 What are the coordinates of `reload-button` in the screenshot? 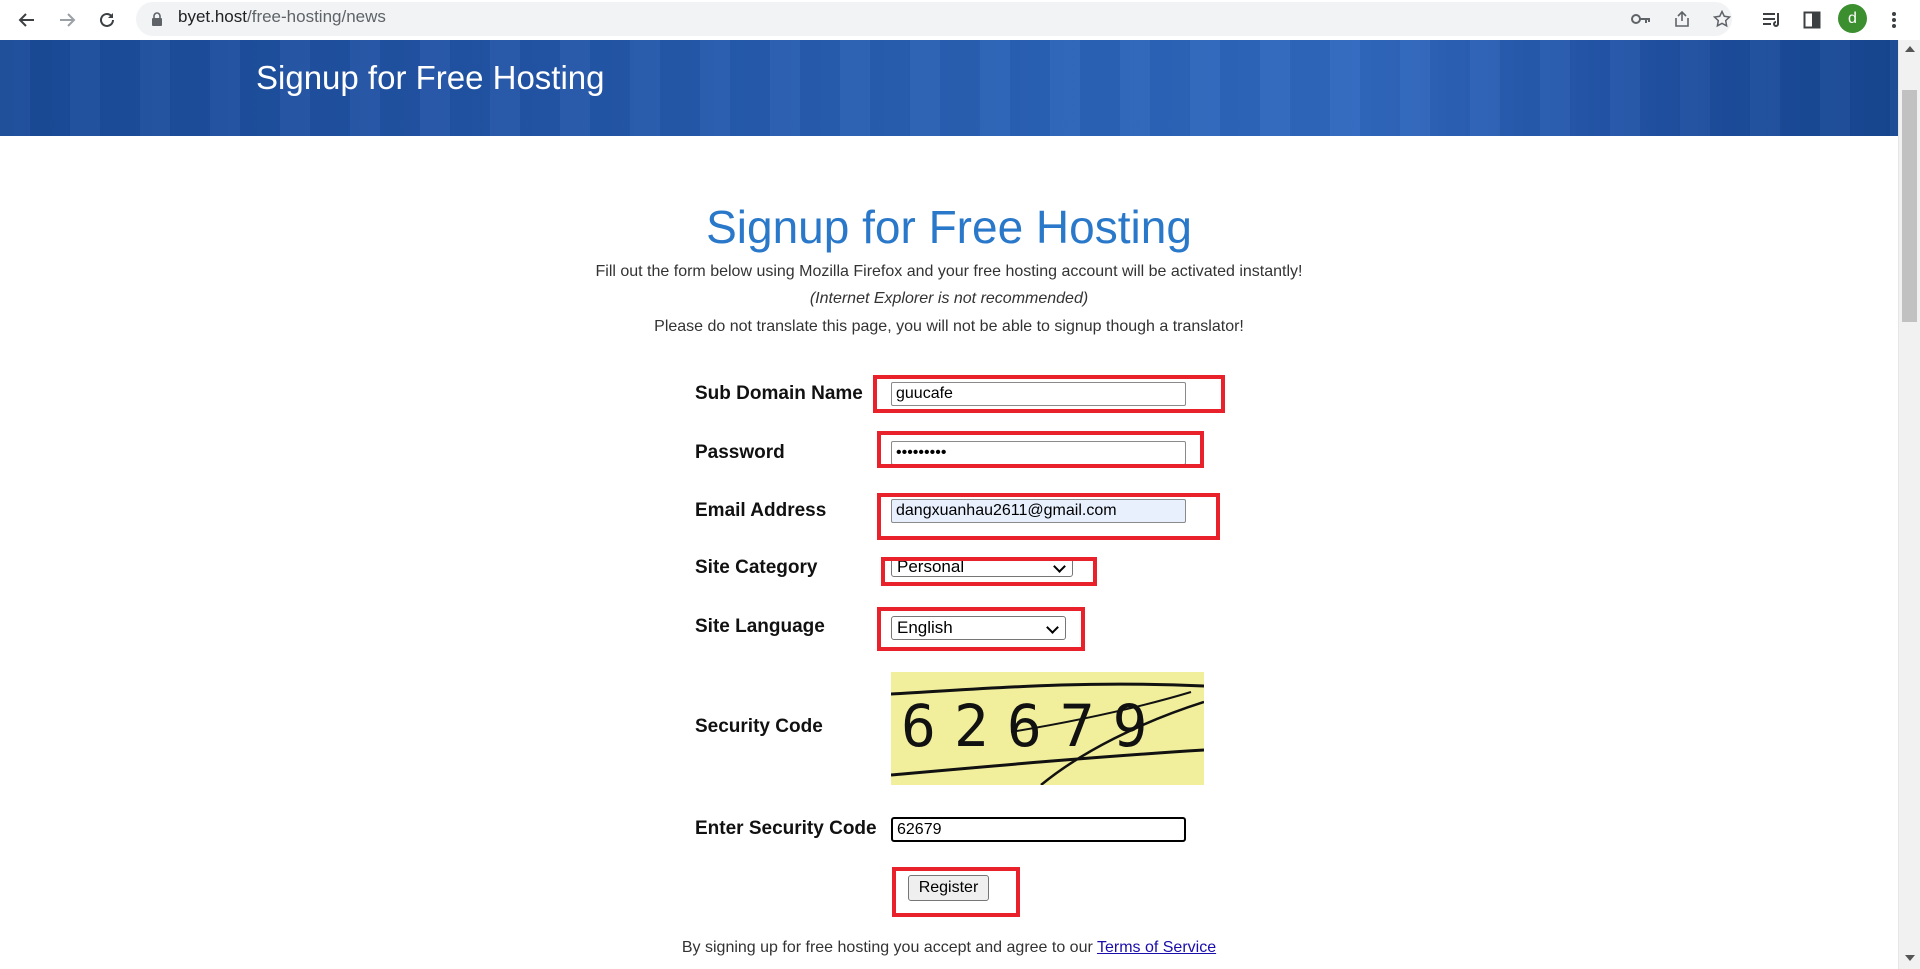 It's located at (107, 20).